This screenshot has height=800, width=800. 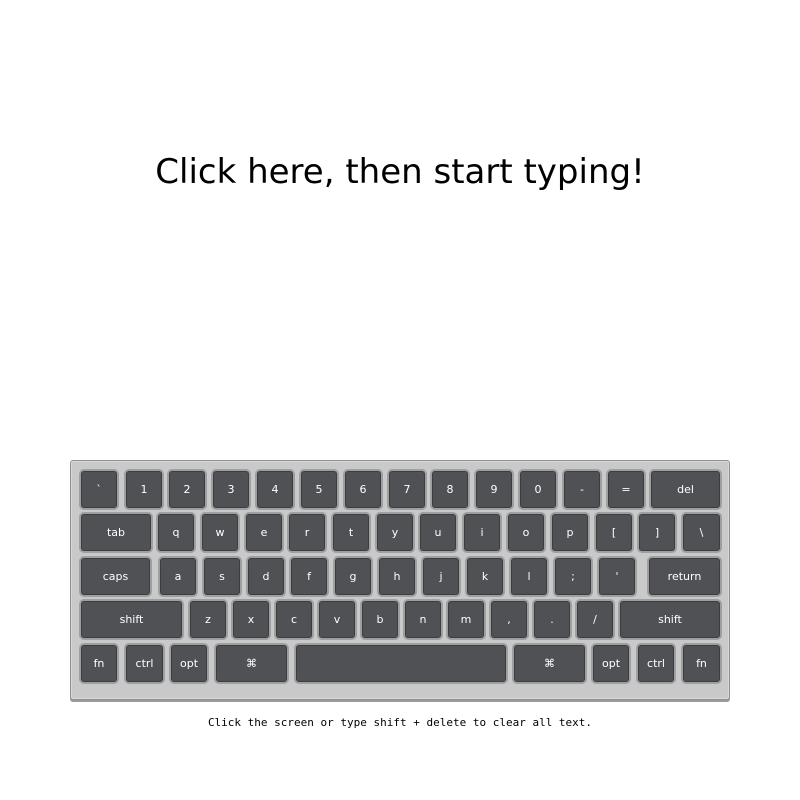 What do you see at coordinates (353, 576) in the screenshot?
I see `key-g-r2-5: g` at bounding box center [353, 576].